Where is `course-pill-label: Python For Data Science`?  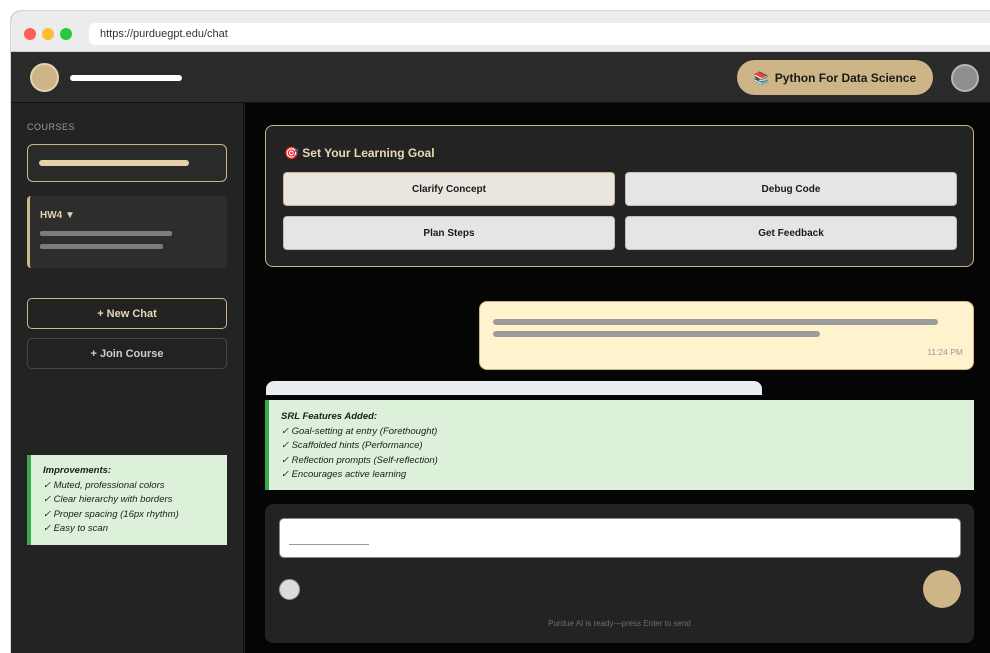 course-pill-label: Python For Data Science is located at coordinates (845, 77).